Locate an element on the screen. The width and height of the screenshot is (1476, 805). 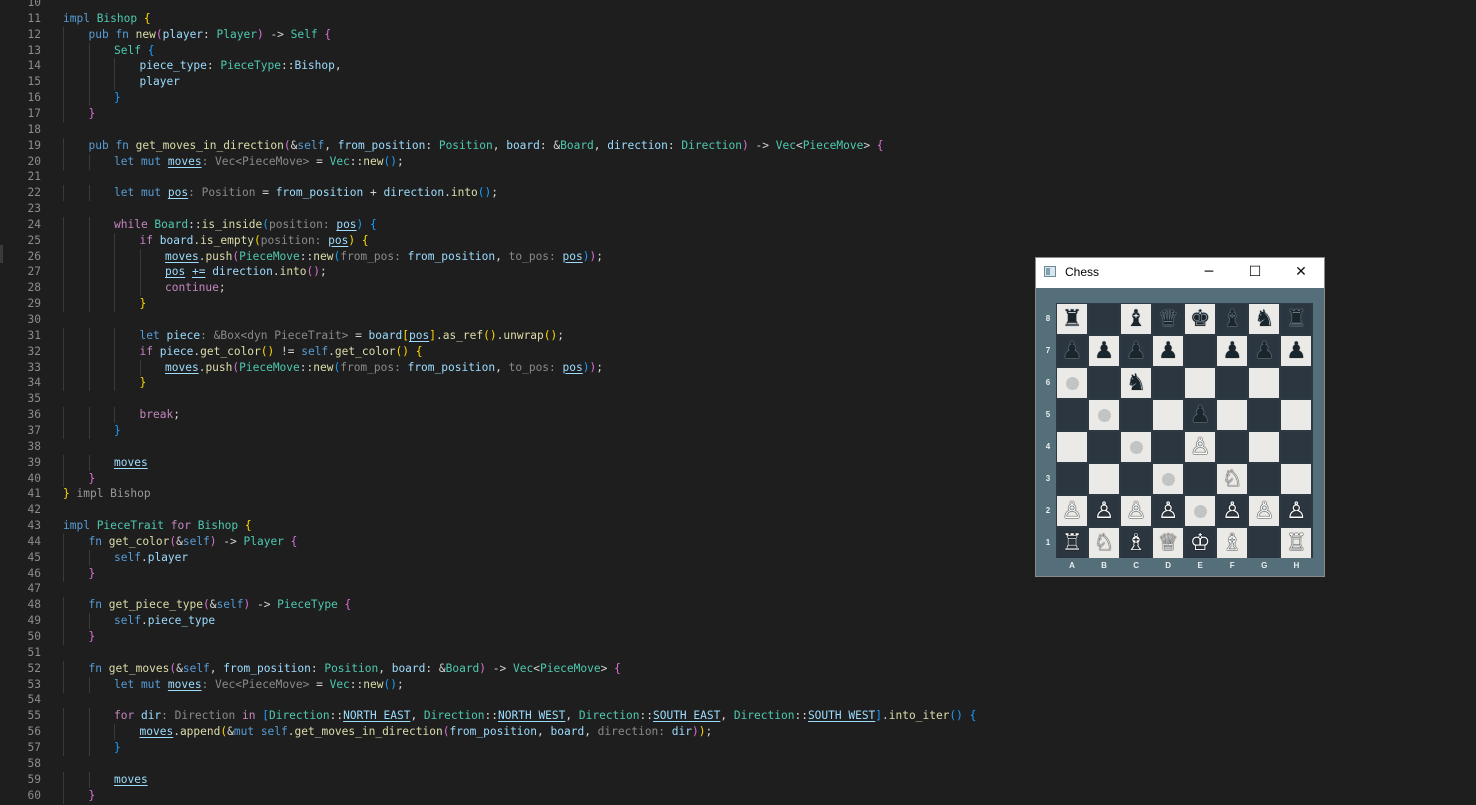
board-square-b1: ♘ is located at coordinates (1104, 543).